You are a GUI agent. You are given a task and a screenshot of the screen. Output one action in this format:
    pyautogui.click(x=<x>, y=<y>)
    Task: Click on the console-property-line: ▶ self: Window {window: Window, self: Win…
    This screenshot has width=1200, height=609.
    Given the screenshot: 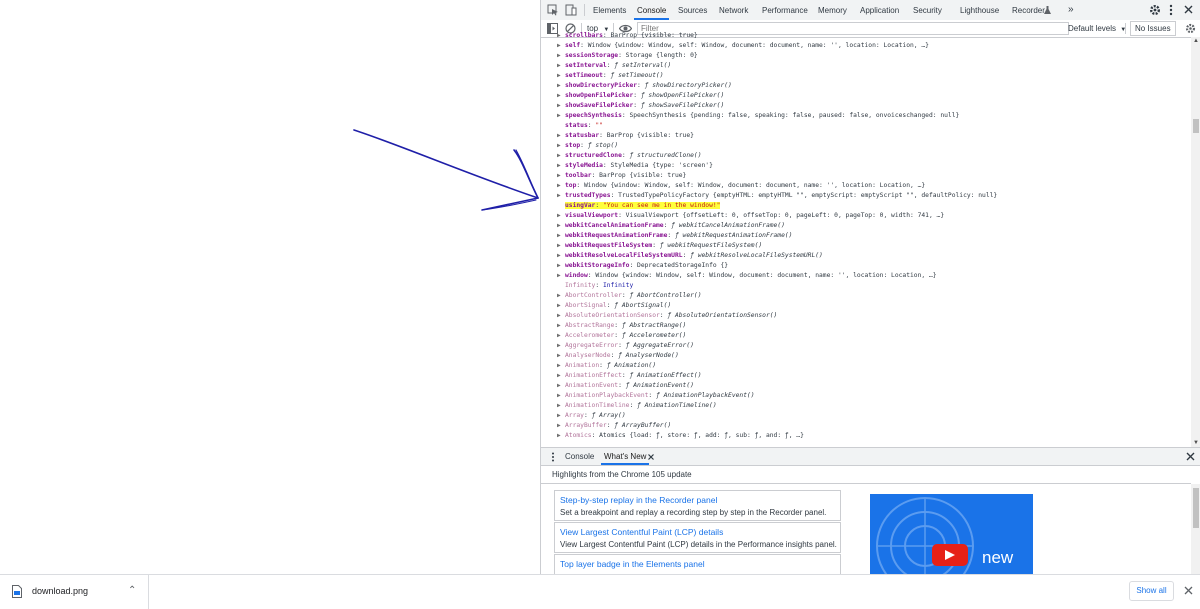 What is the action you would take?
    pyautogui.click(x=743, y=46)
    